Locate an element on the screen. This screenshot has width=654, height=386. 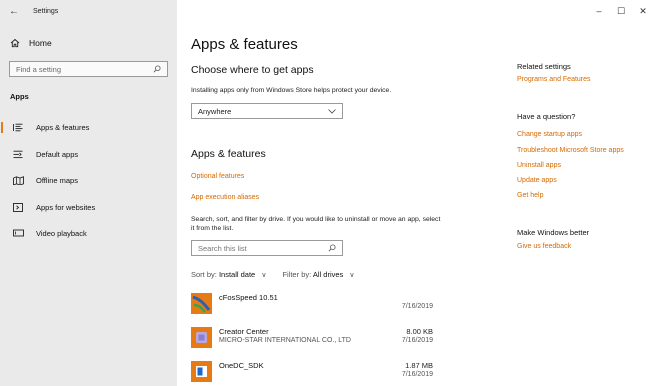
have-a-question-heading: Have a question? is located at coordinates (546, 116).